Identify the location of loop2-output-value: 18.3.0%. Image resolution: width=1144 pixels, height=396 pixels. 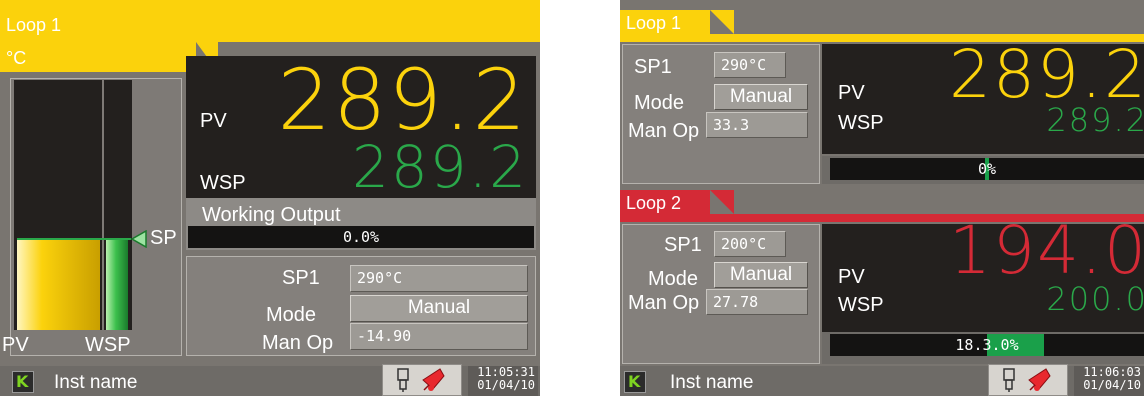
(987, 345).